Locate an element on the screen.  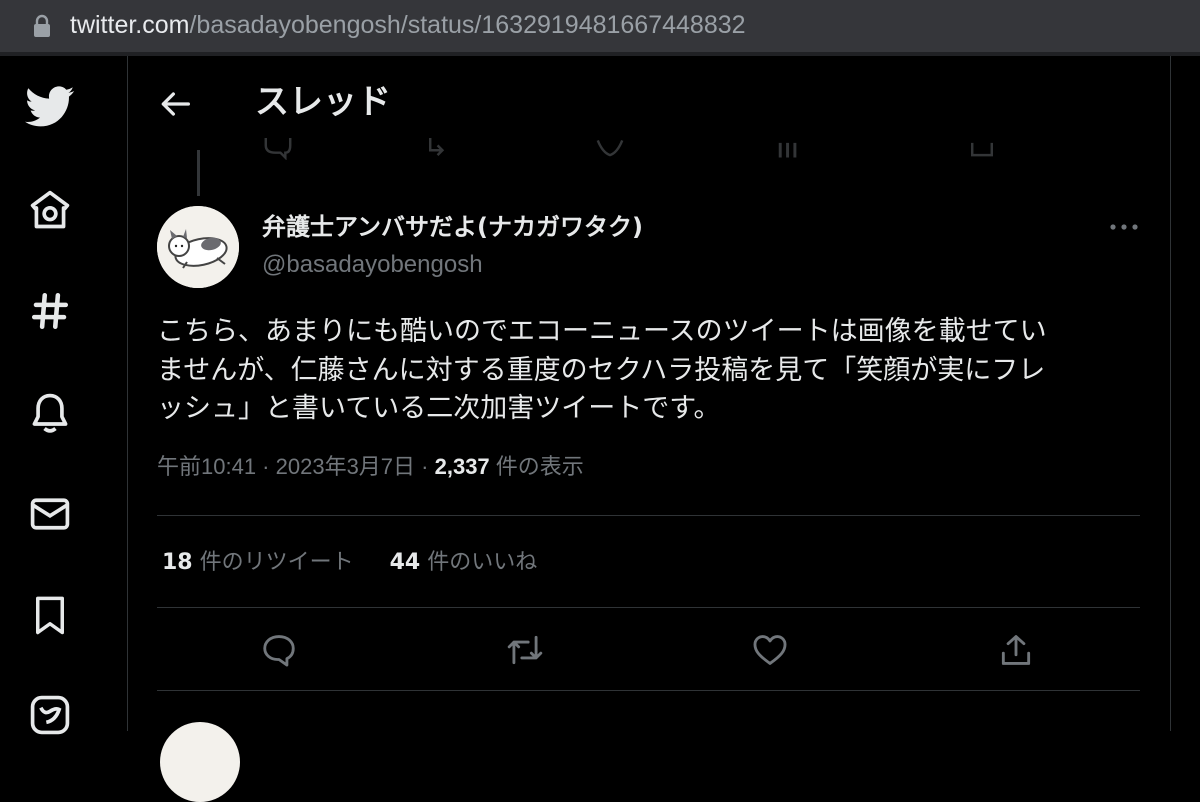
back-arrow-icon is located at coordinates (175, 104).